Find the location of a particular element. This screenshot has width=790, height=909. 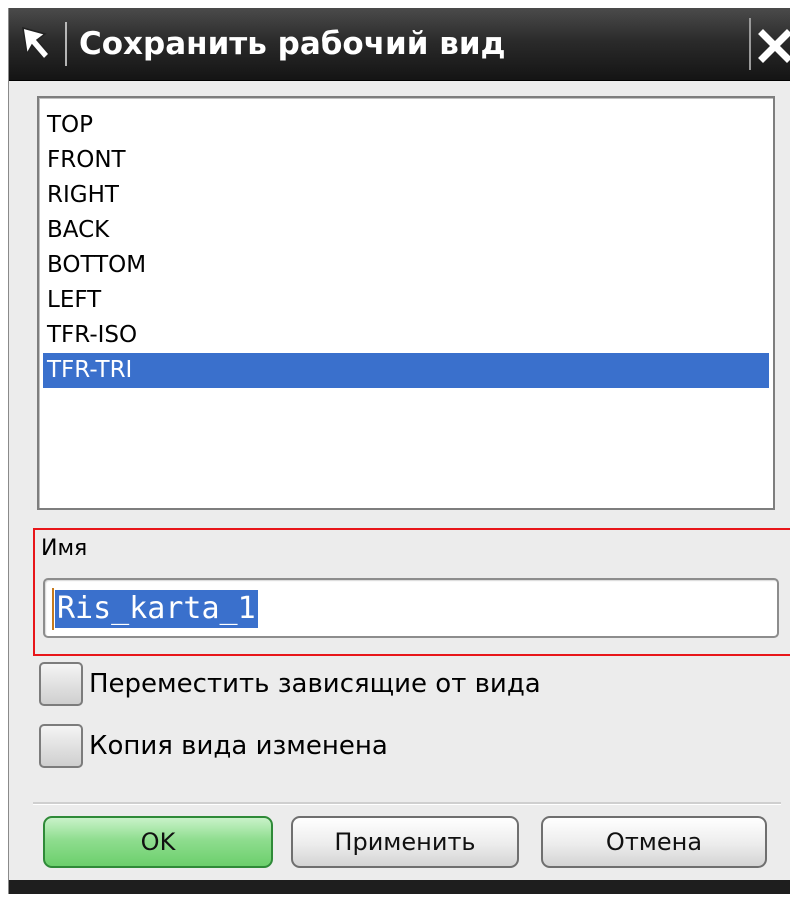

list-item-selected: TFR-TRI is located at coordinates (406, 370).